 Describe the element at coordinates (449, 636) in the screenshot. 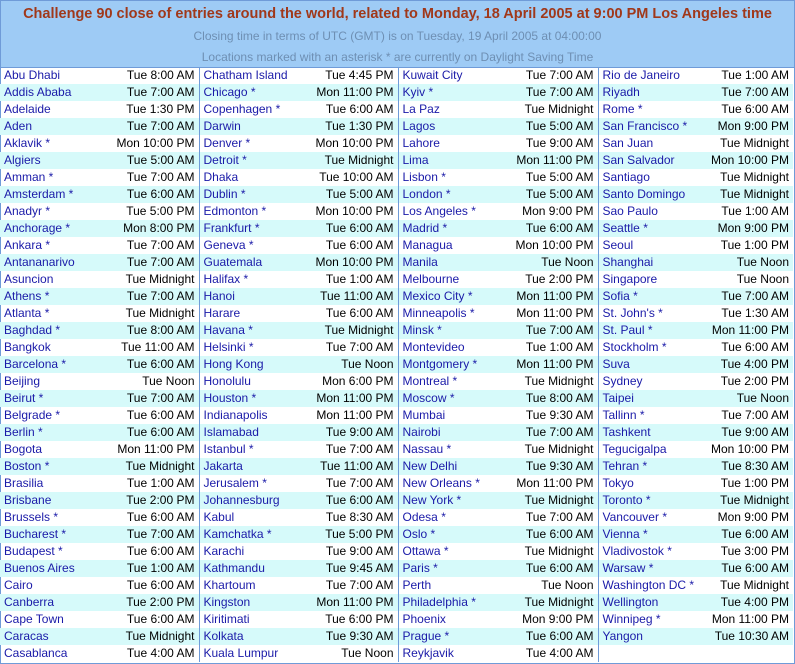

I see `city-link: Prague *` at that location.